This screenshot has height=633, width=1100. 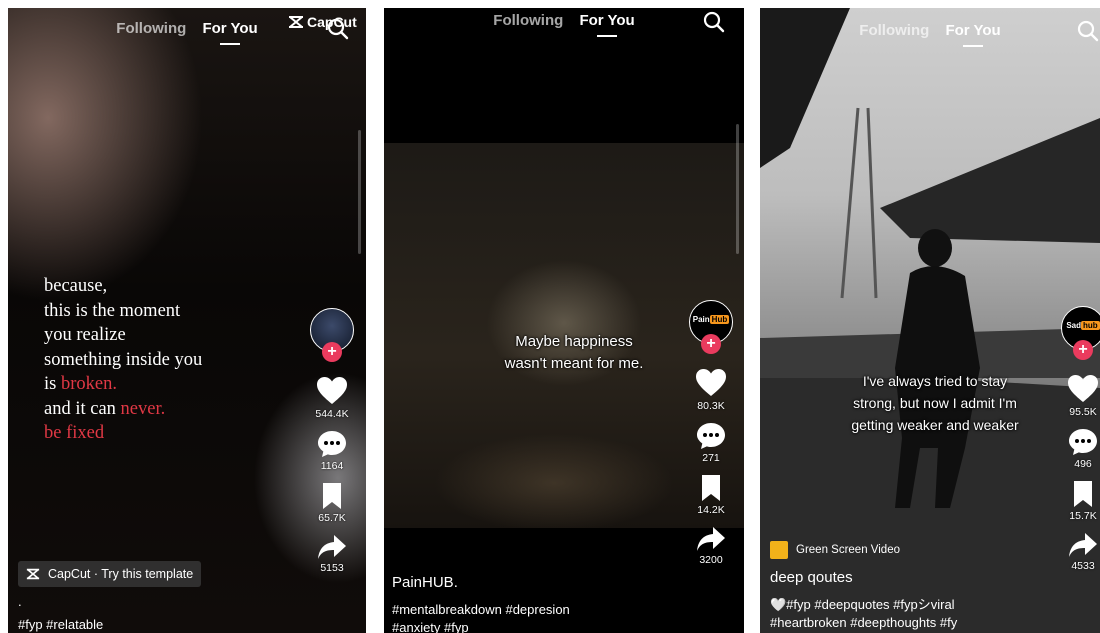 What do you see at coordinates (850, 203) in the screenshot?
I see `scene-pylon` at bounding box center [850, 203].